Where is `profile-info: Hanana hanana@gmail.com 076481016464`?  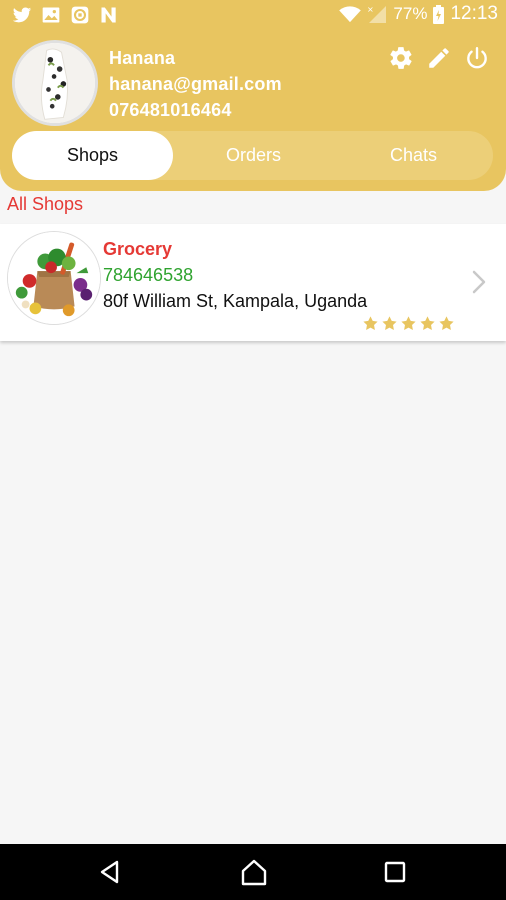
profile-info: Hanana hanana@gmail.com 076481016464 is located at coordinates (195, 84).